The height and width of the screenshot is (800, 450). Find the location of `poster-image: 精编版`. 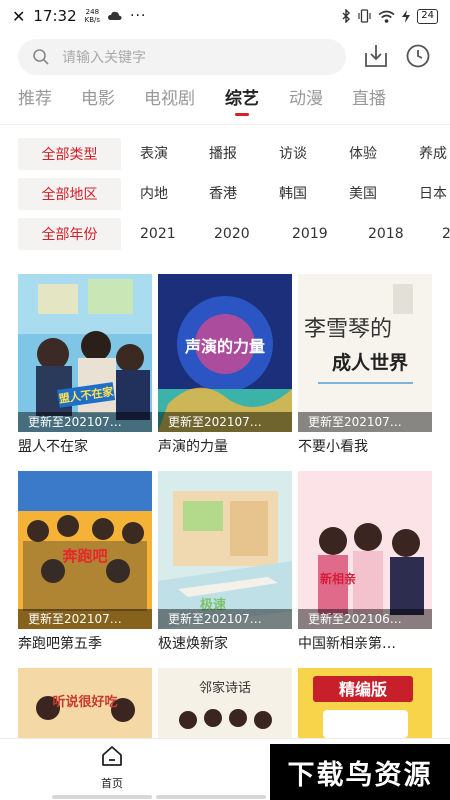

poster-image: 精编版 is located at coordinates (365, 703).